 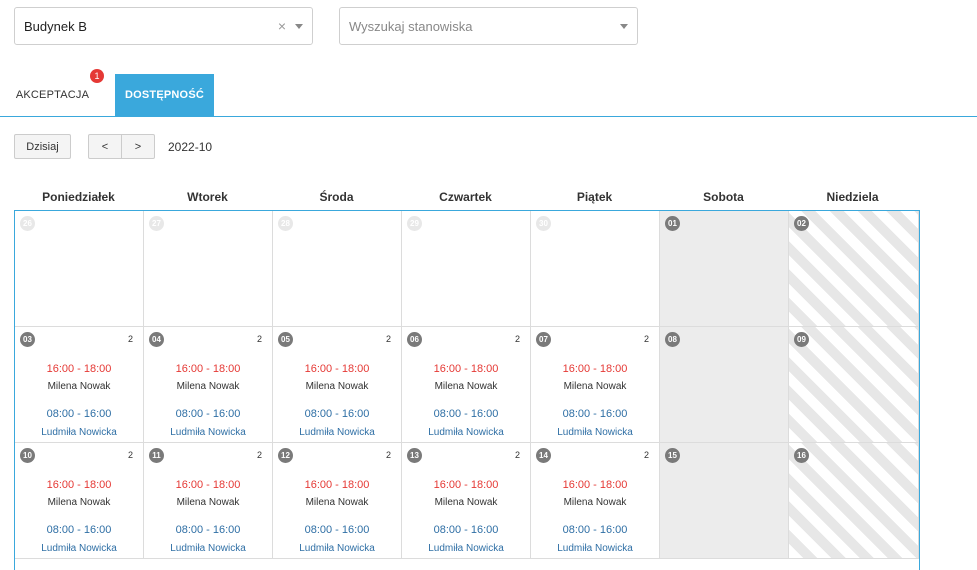 What do you see at coordinates (672, 223) in the screenshot?
I see `day-number-badge: 01` at bounding box center [672, 223].